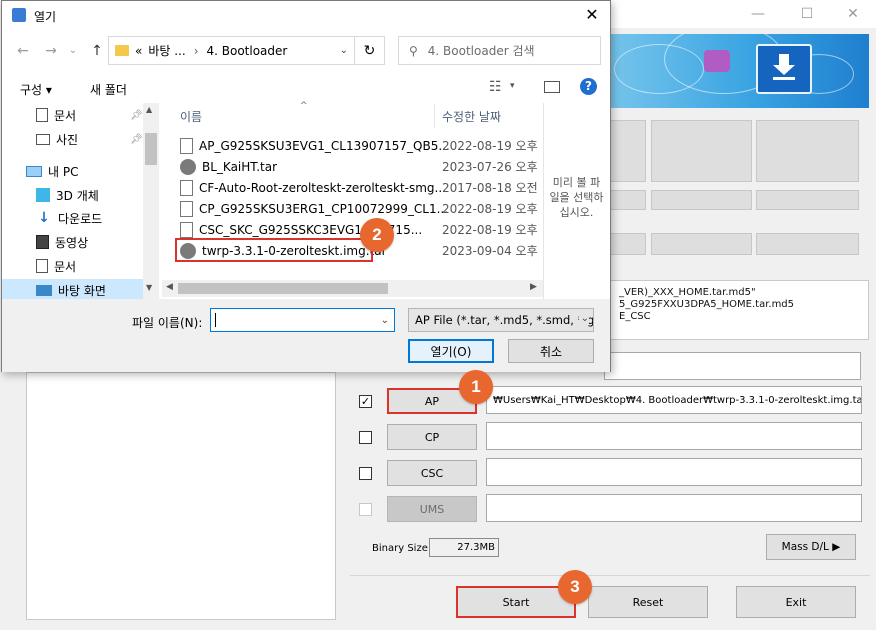 The width and height of the screenshot is (876, 630). Describe the element at coordinates (512, 86) in the screenshot. I see `chevron-down-icon: ▾` at that location.